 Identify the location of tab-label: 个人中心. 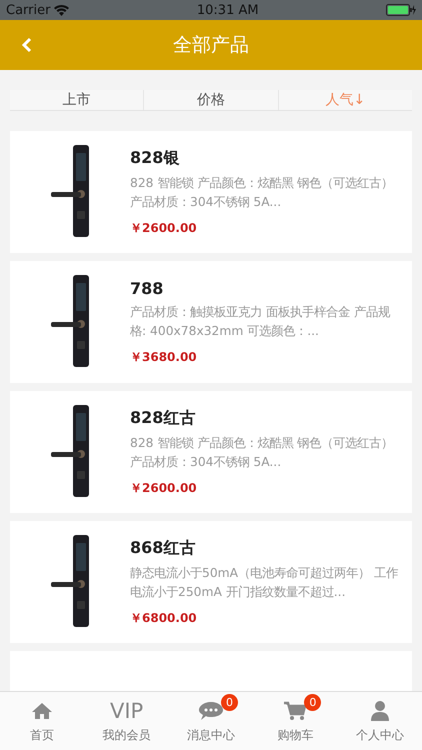
(380, 735).